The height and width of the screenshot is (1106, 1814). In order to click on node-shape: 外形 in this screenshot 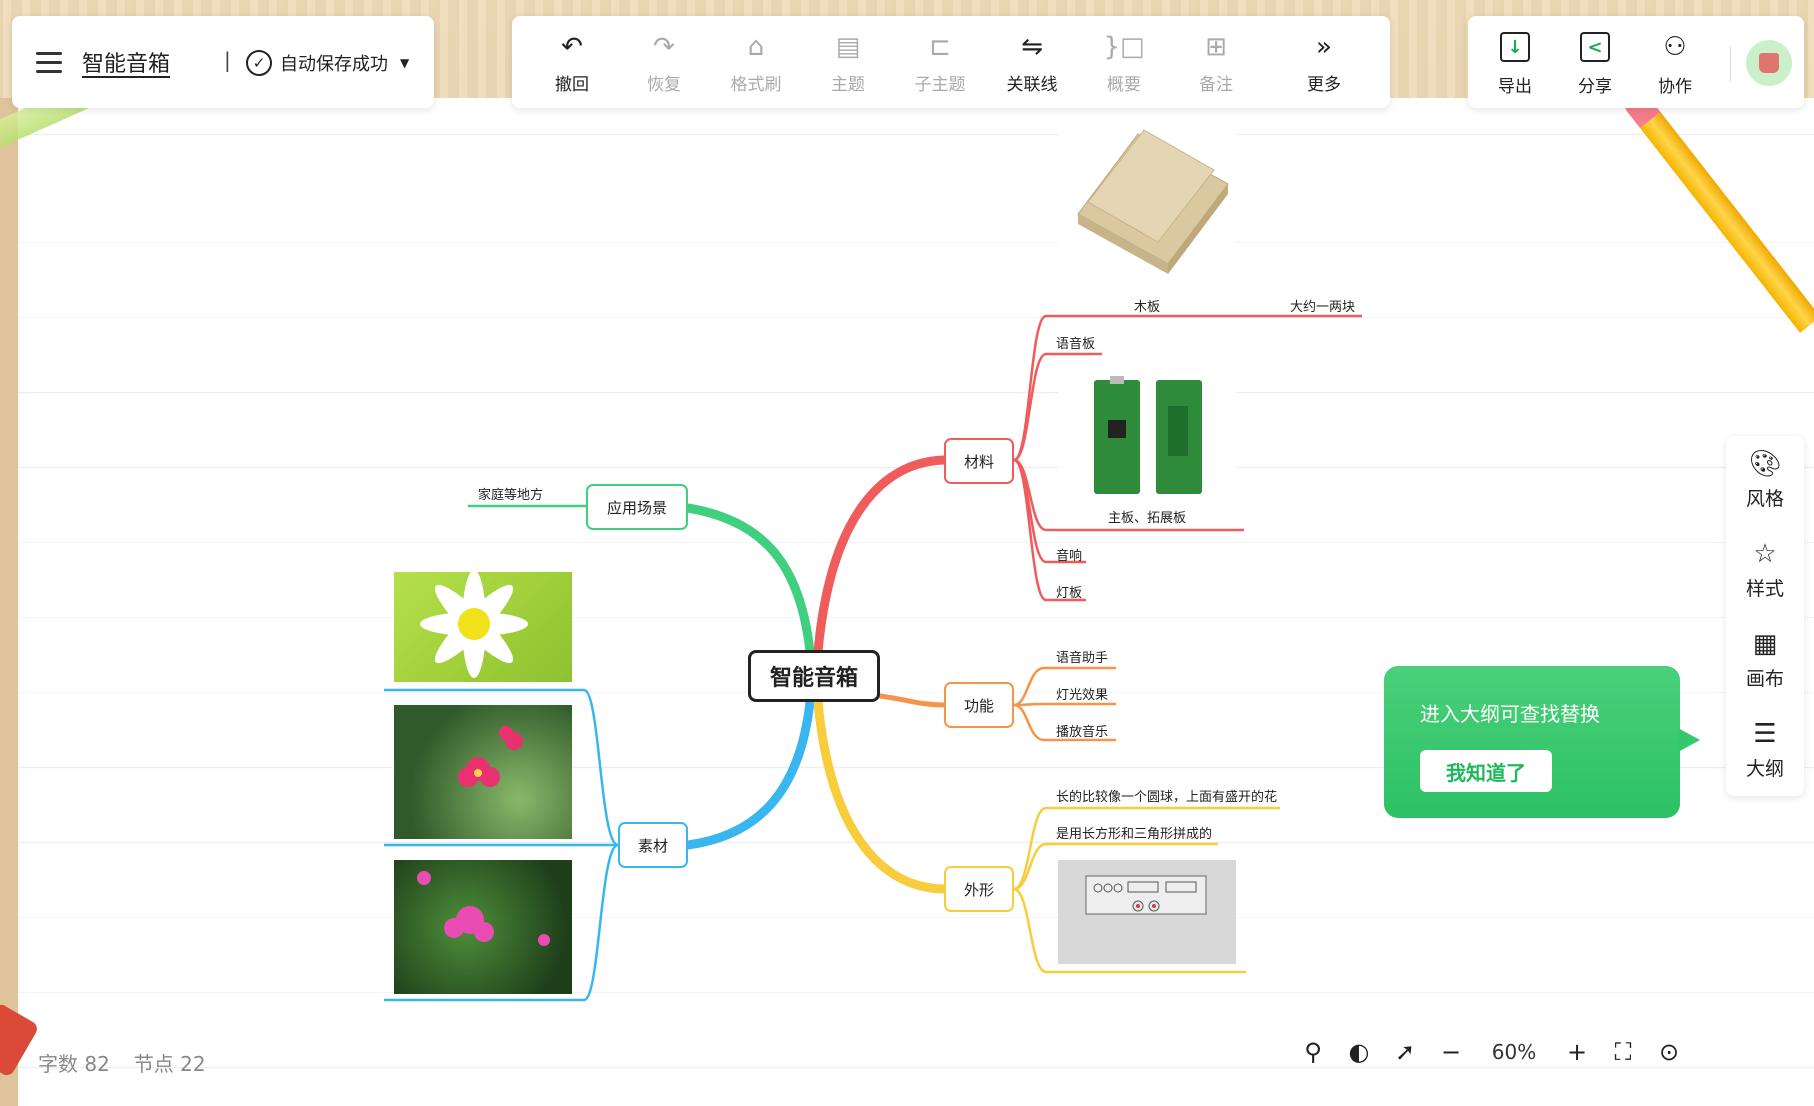, I will do `click(979, 889)`.